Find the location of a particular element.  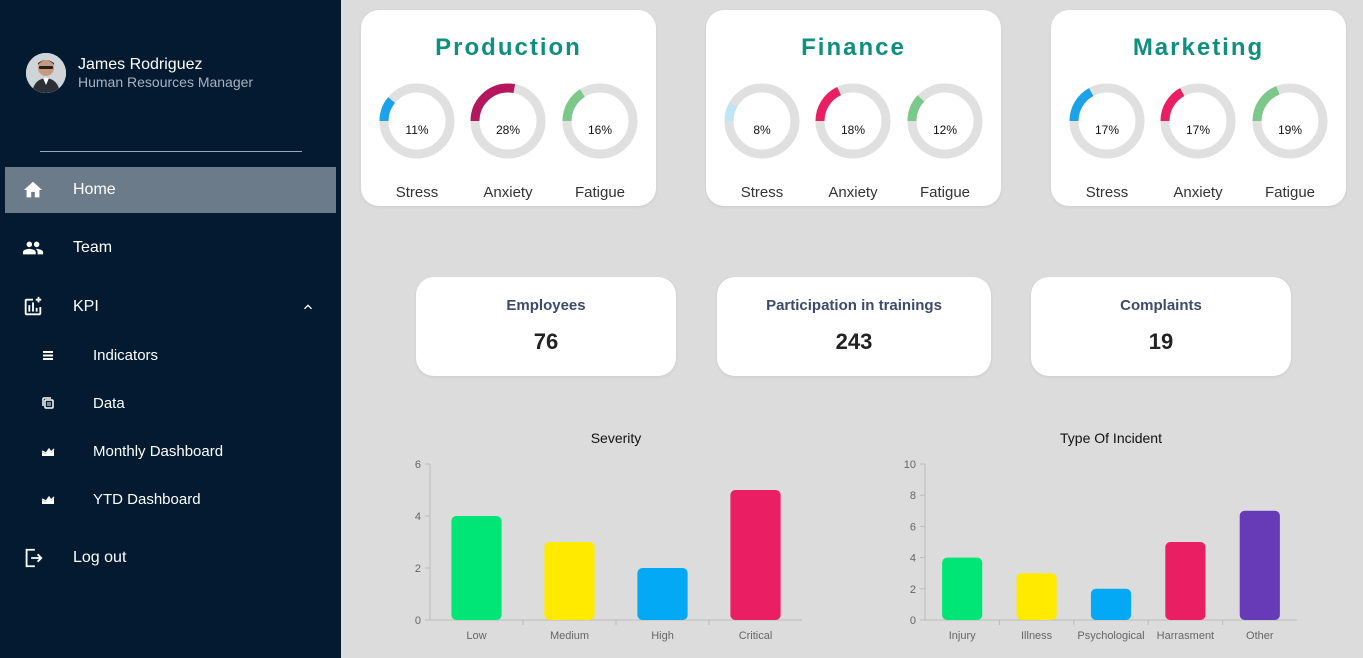

stat-value: 243 is located at coordinates (854, 341).